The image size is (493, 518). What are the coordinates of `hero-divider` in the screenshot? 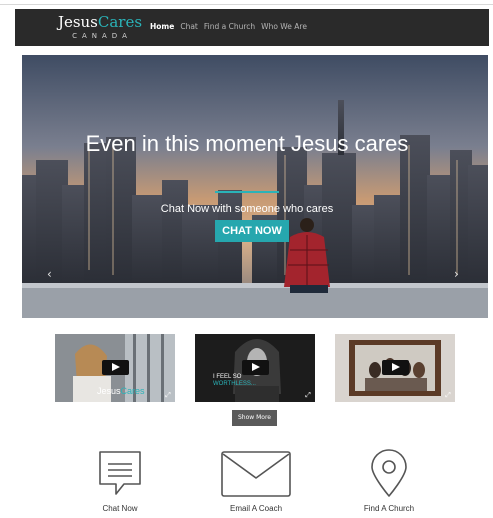 It's located at (247, 192).